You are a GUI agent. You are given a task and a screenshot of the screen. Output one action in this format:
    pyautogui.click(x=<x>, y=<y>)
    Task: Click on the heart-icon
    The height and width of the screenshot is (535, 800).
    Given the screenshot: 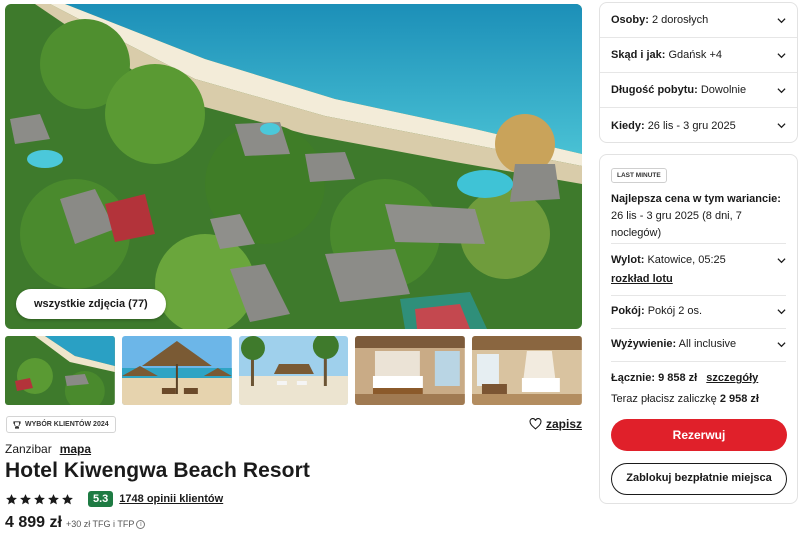 What is the action you would take?
    pyautogui.click(x=535, y=424)
    